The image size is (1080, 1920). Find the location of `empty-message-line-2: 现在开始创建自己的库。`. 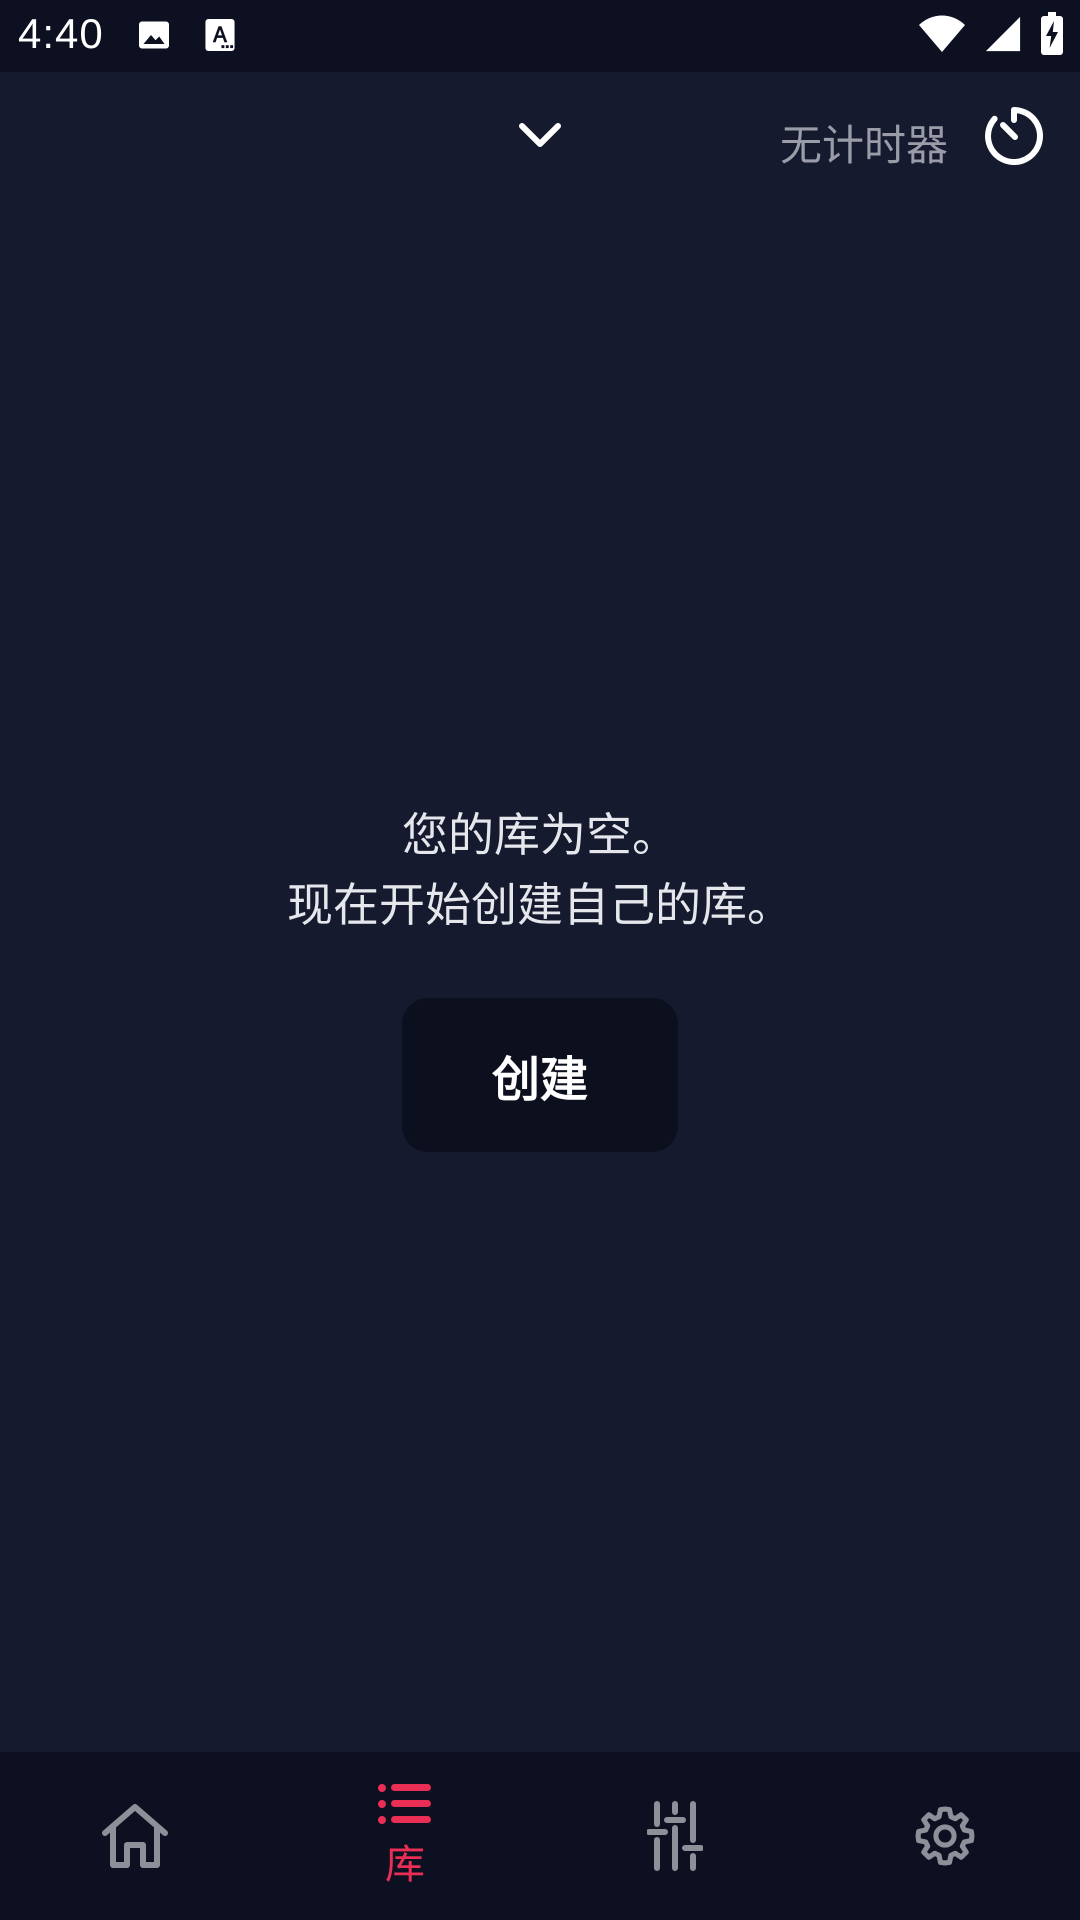

empty-message-line-2: 现在开始创建自己的库。 is located at coordinates (540, 905).